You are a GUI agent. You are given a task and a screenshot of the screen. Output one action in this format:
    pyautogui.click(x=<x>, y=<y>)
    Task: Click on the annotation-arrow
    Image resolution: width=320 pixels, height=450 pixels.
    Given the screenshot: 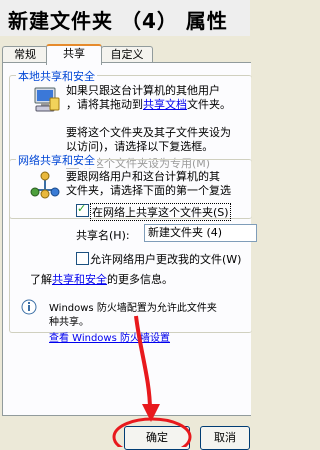 What is the action you would take?
    pyautogui.click(x=143, y=363)
    